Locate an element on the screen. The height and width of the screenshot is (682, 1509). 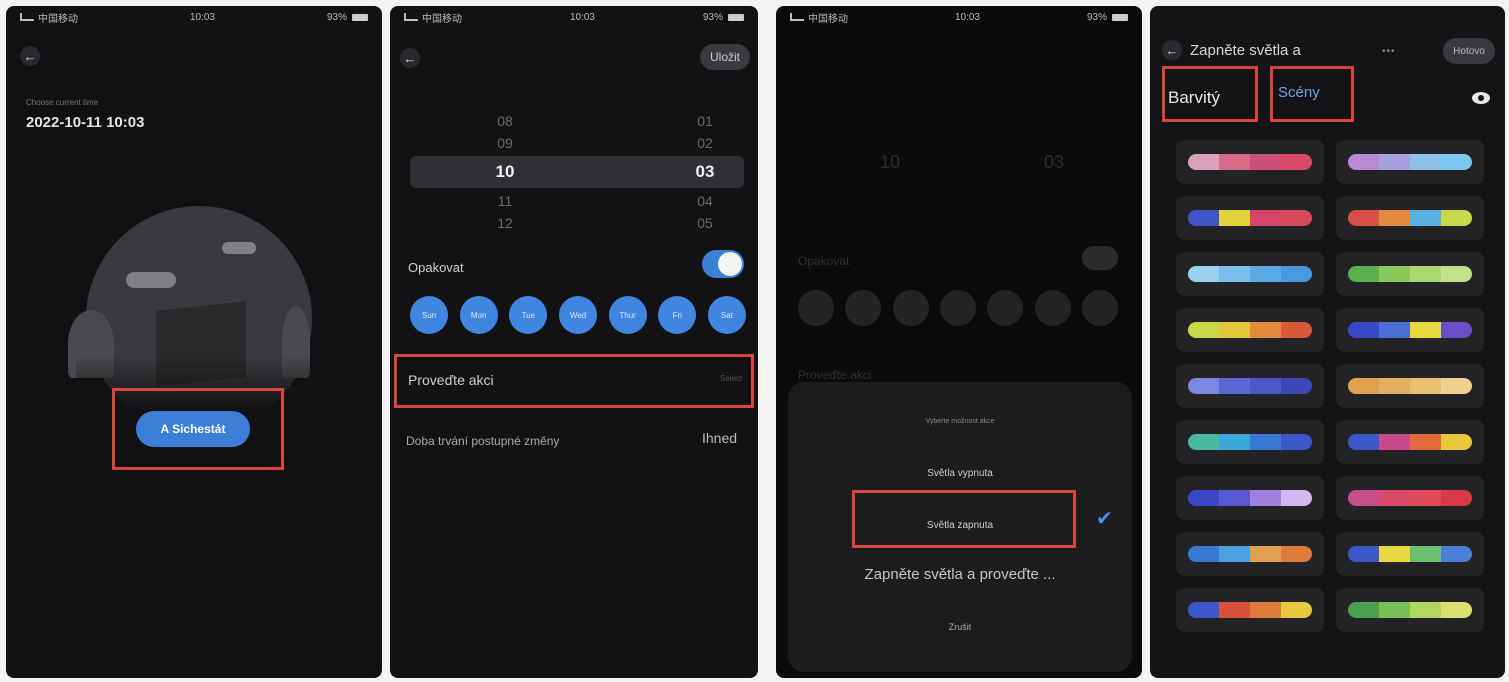
current-datetime: 2022-10-11 10:03 is located at coordinates (85, 122).